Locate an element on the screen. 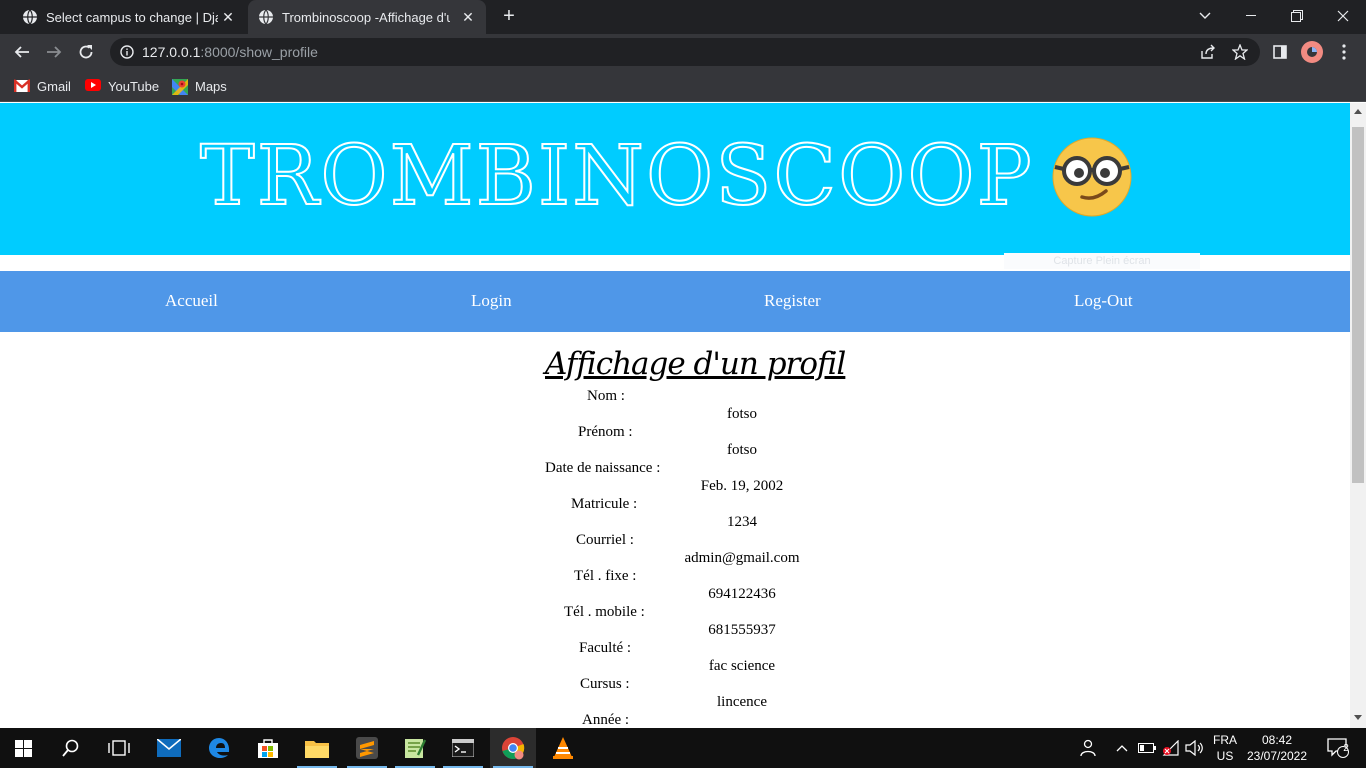 The width and height of the screenshot is (1366, 768). address-bar: 127.0.0.1:8000/show_profile is located at coordinates (685, 52).